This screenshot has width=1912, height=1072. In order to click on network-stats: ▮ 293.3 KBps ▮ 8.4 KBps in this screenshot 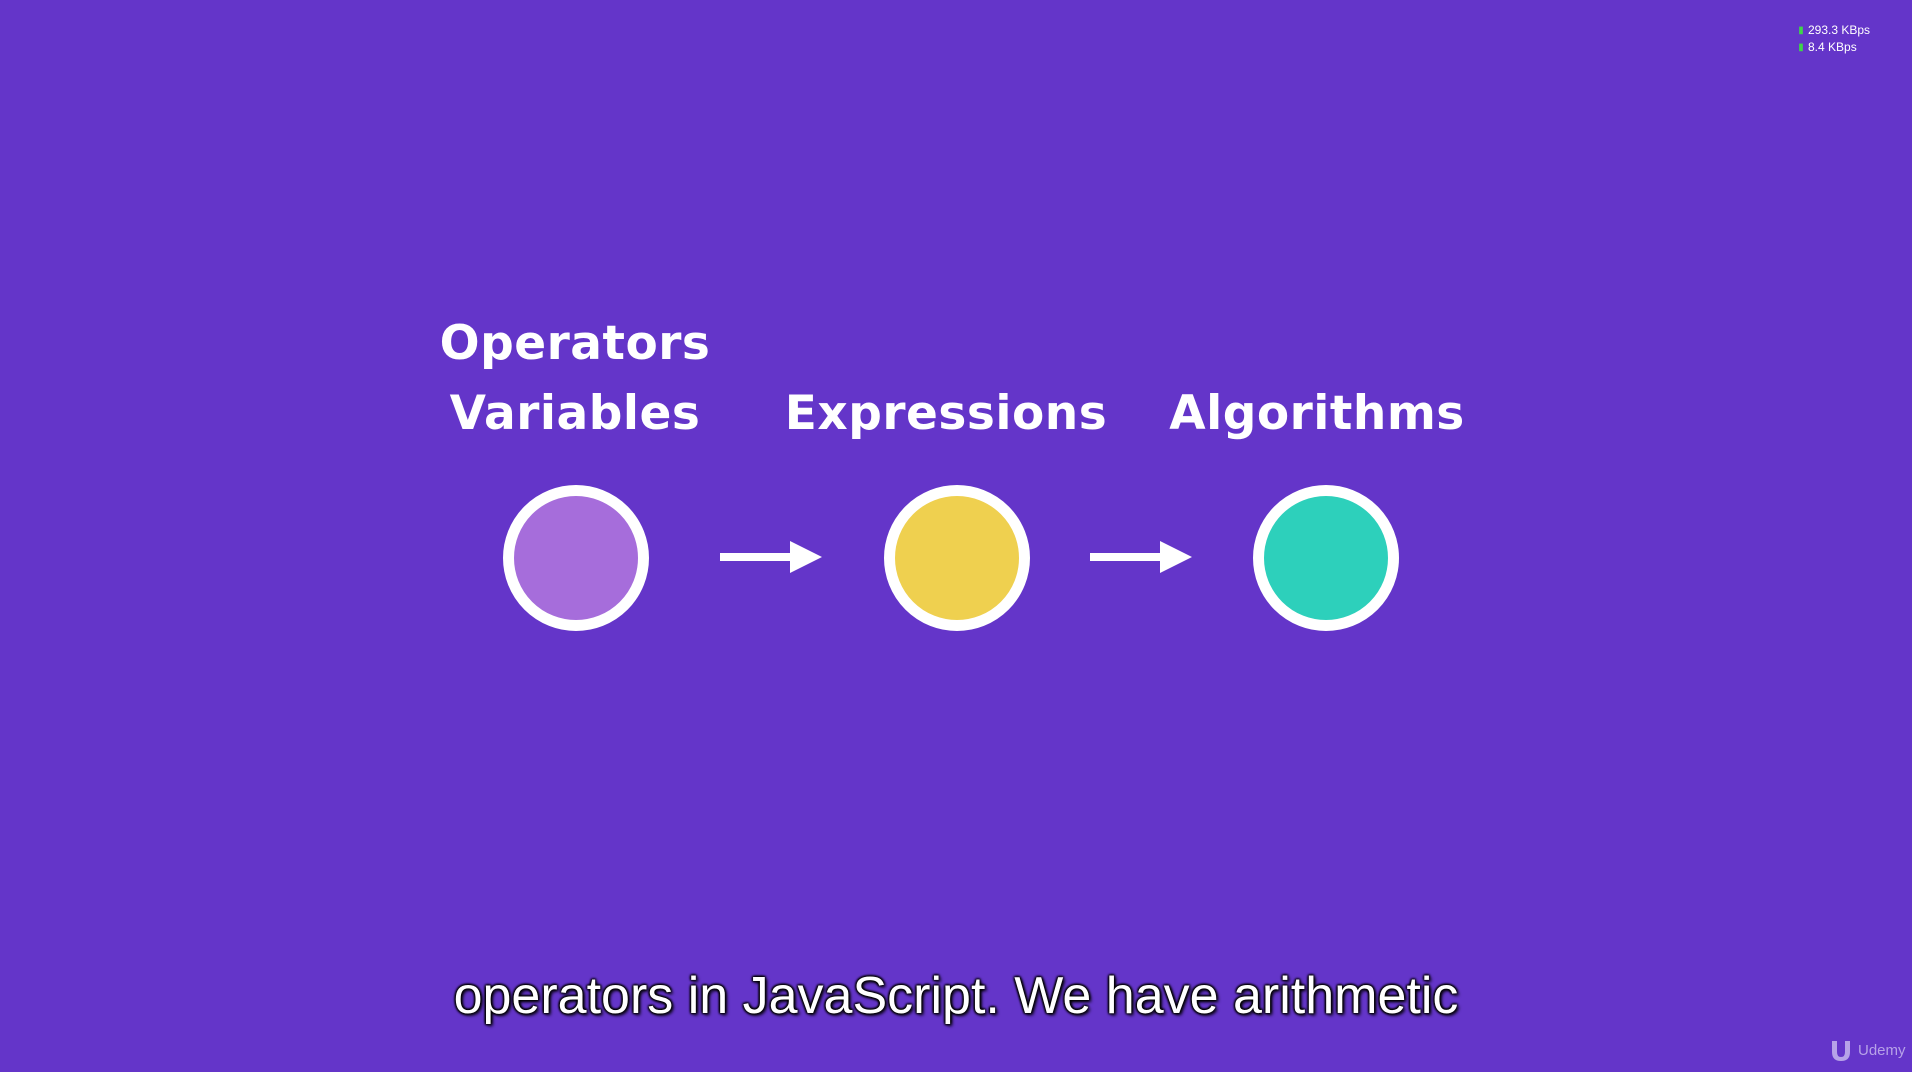, I will do `click(1834, 39)`.